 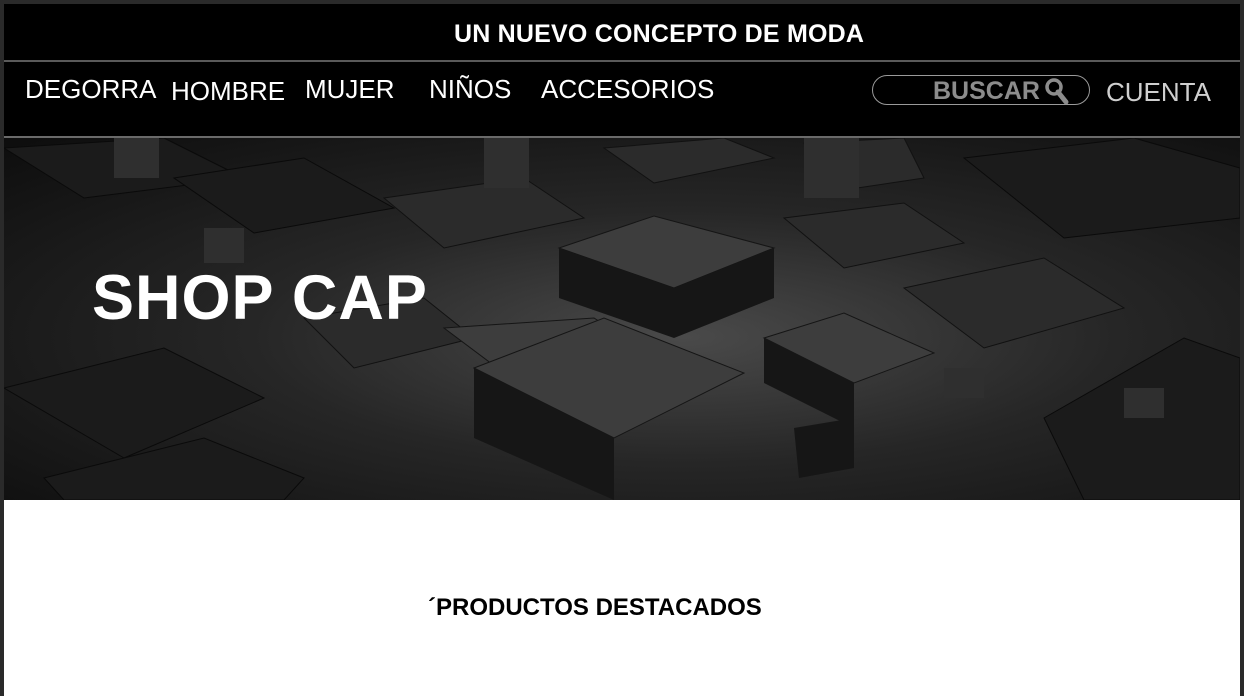 I want to click on announcement-bar: UN NUEVO CONCEPTO DE MODA, so click(x=622, y=33).